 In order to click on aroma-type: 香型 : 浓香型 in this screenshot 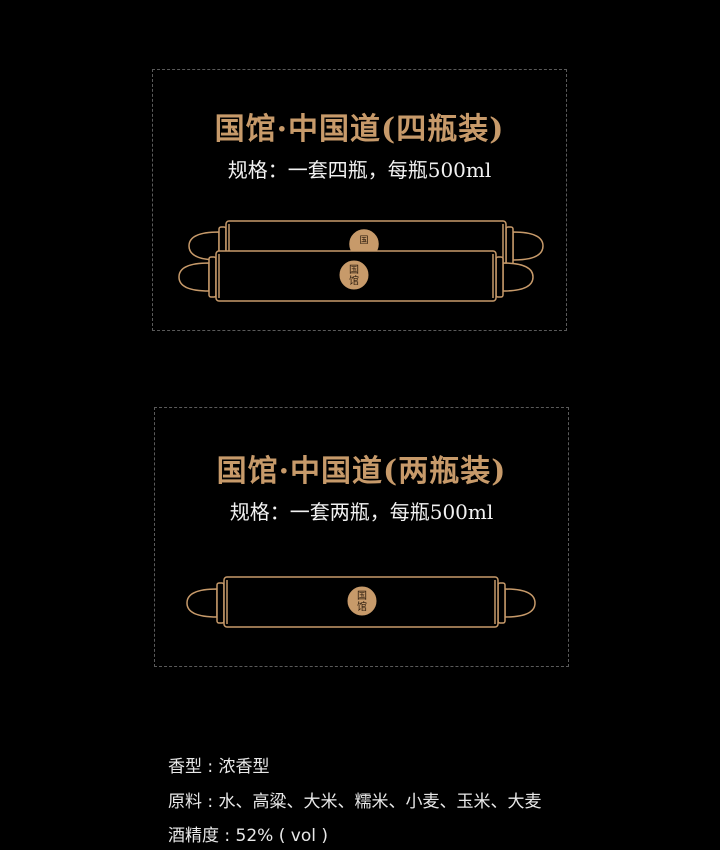, I will do `click(219, 767)`.